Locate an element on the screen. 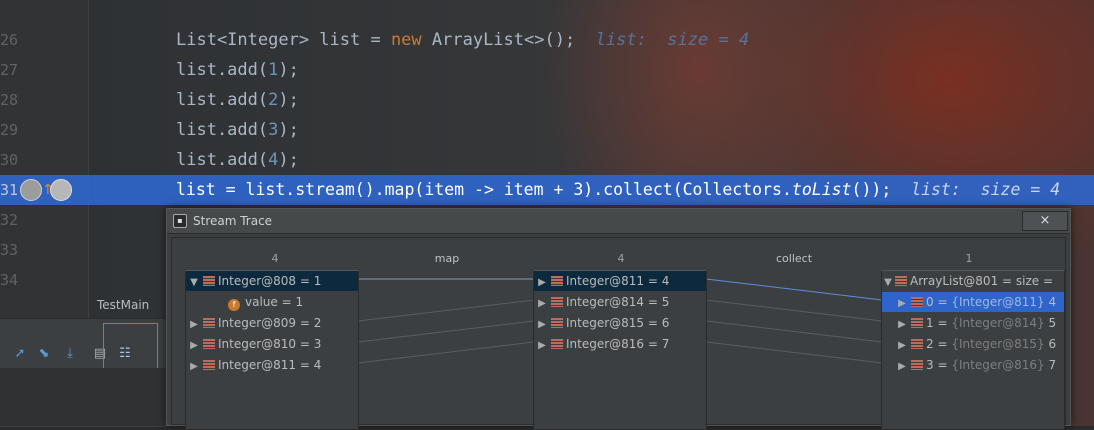 Image resolution: width=1094 pixels, height=430 pixels. method-name: toList is located at coordinates (821, 189).